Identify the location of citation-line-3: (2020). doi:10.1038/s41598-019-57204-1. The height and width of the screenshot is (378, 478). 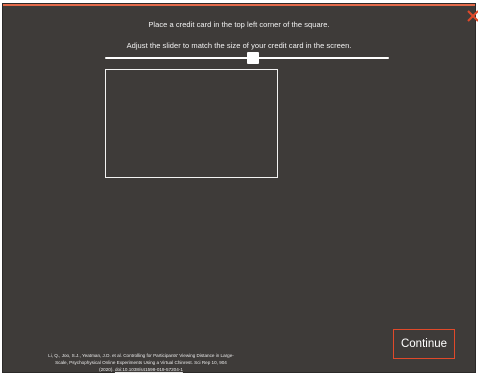
(141, 369).